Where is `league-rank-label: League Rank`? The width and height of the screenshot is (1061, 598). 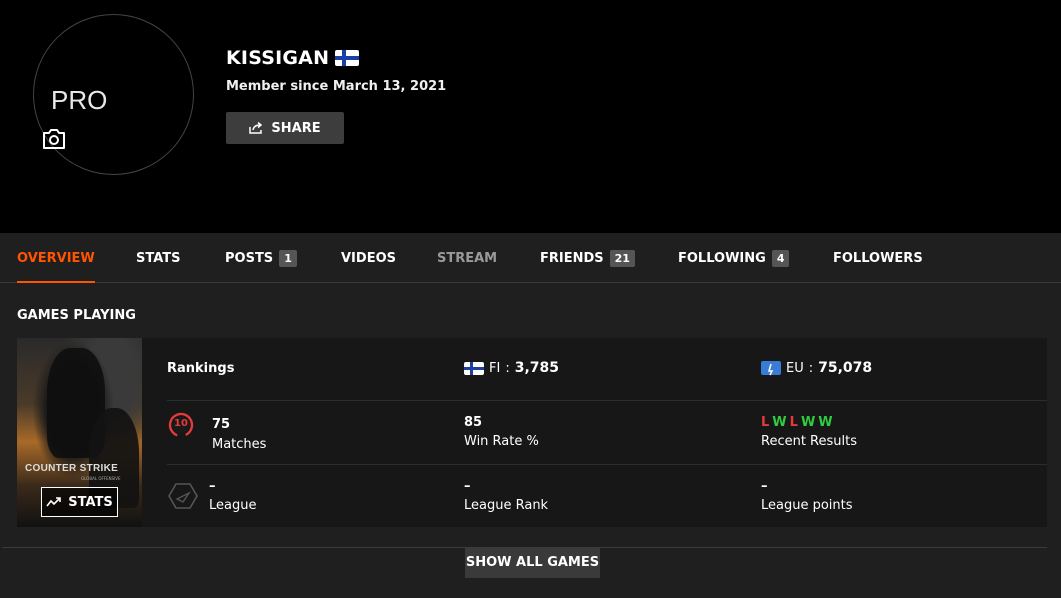
league-rank-label: League Rank is located at coordinates (506, 505).